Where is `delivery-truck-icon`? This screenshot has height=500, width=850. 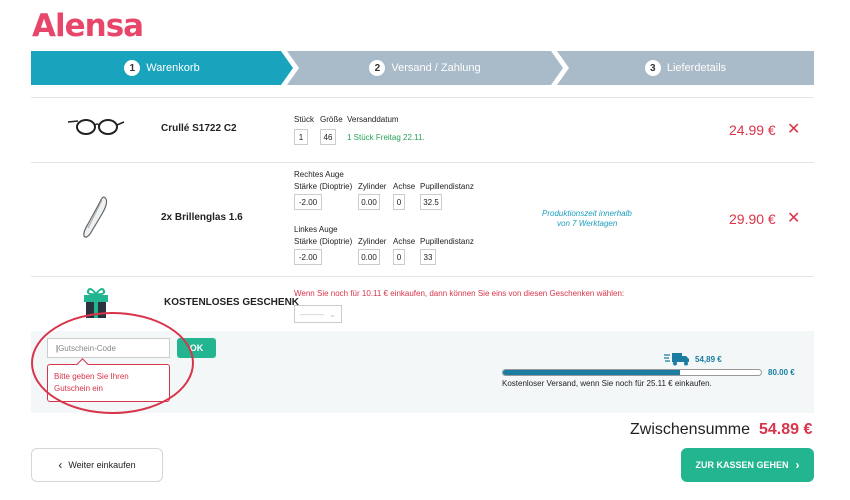 delivery-truck-icon is located at coordinates (676, 359).